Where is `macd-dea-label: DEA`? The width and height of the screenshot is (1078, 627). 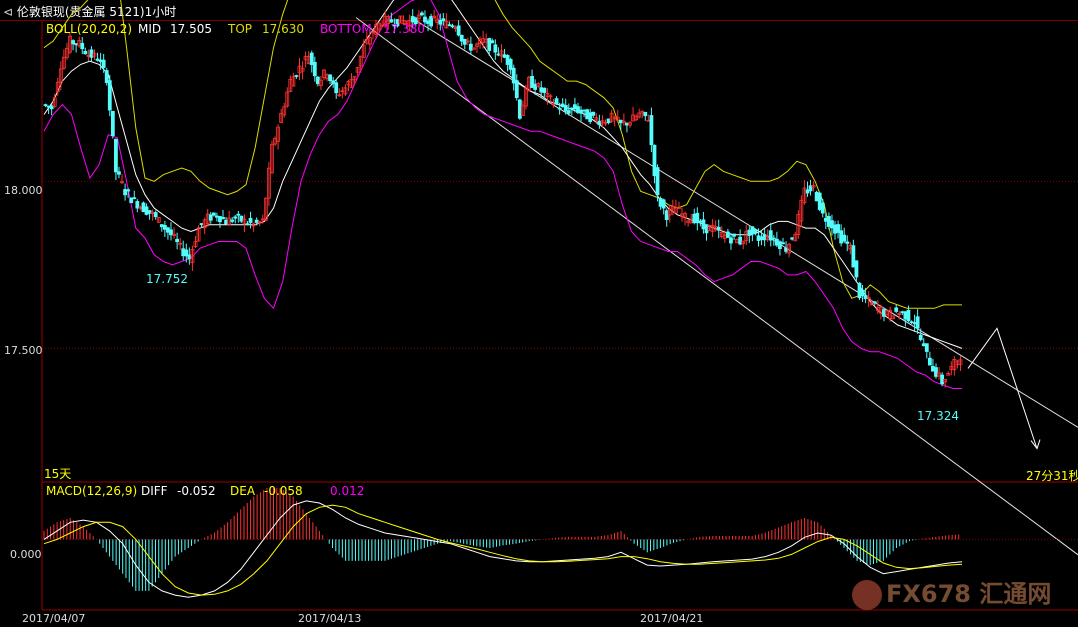 macd-dea-label: DEA is located at coordinates (243, 491).